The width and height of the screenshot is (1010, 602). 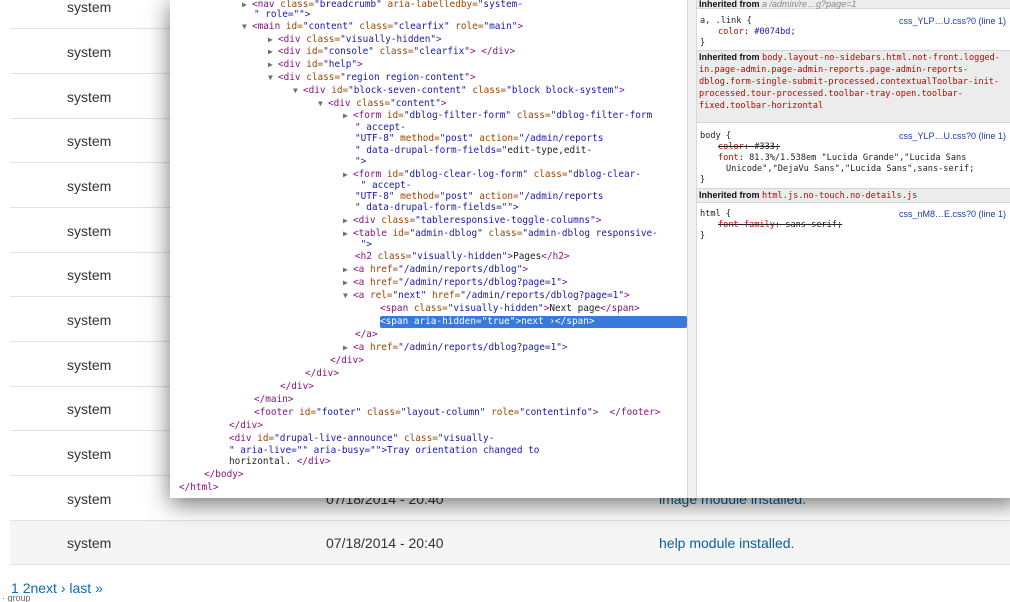 I want to click on rule-body-color-property: color: #333;, so click(x=853, y=147).